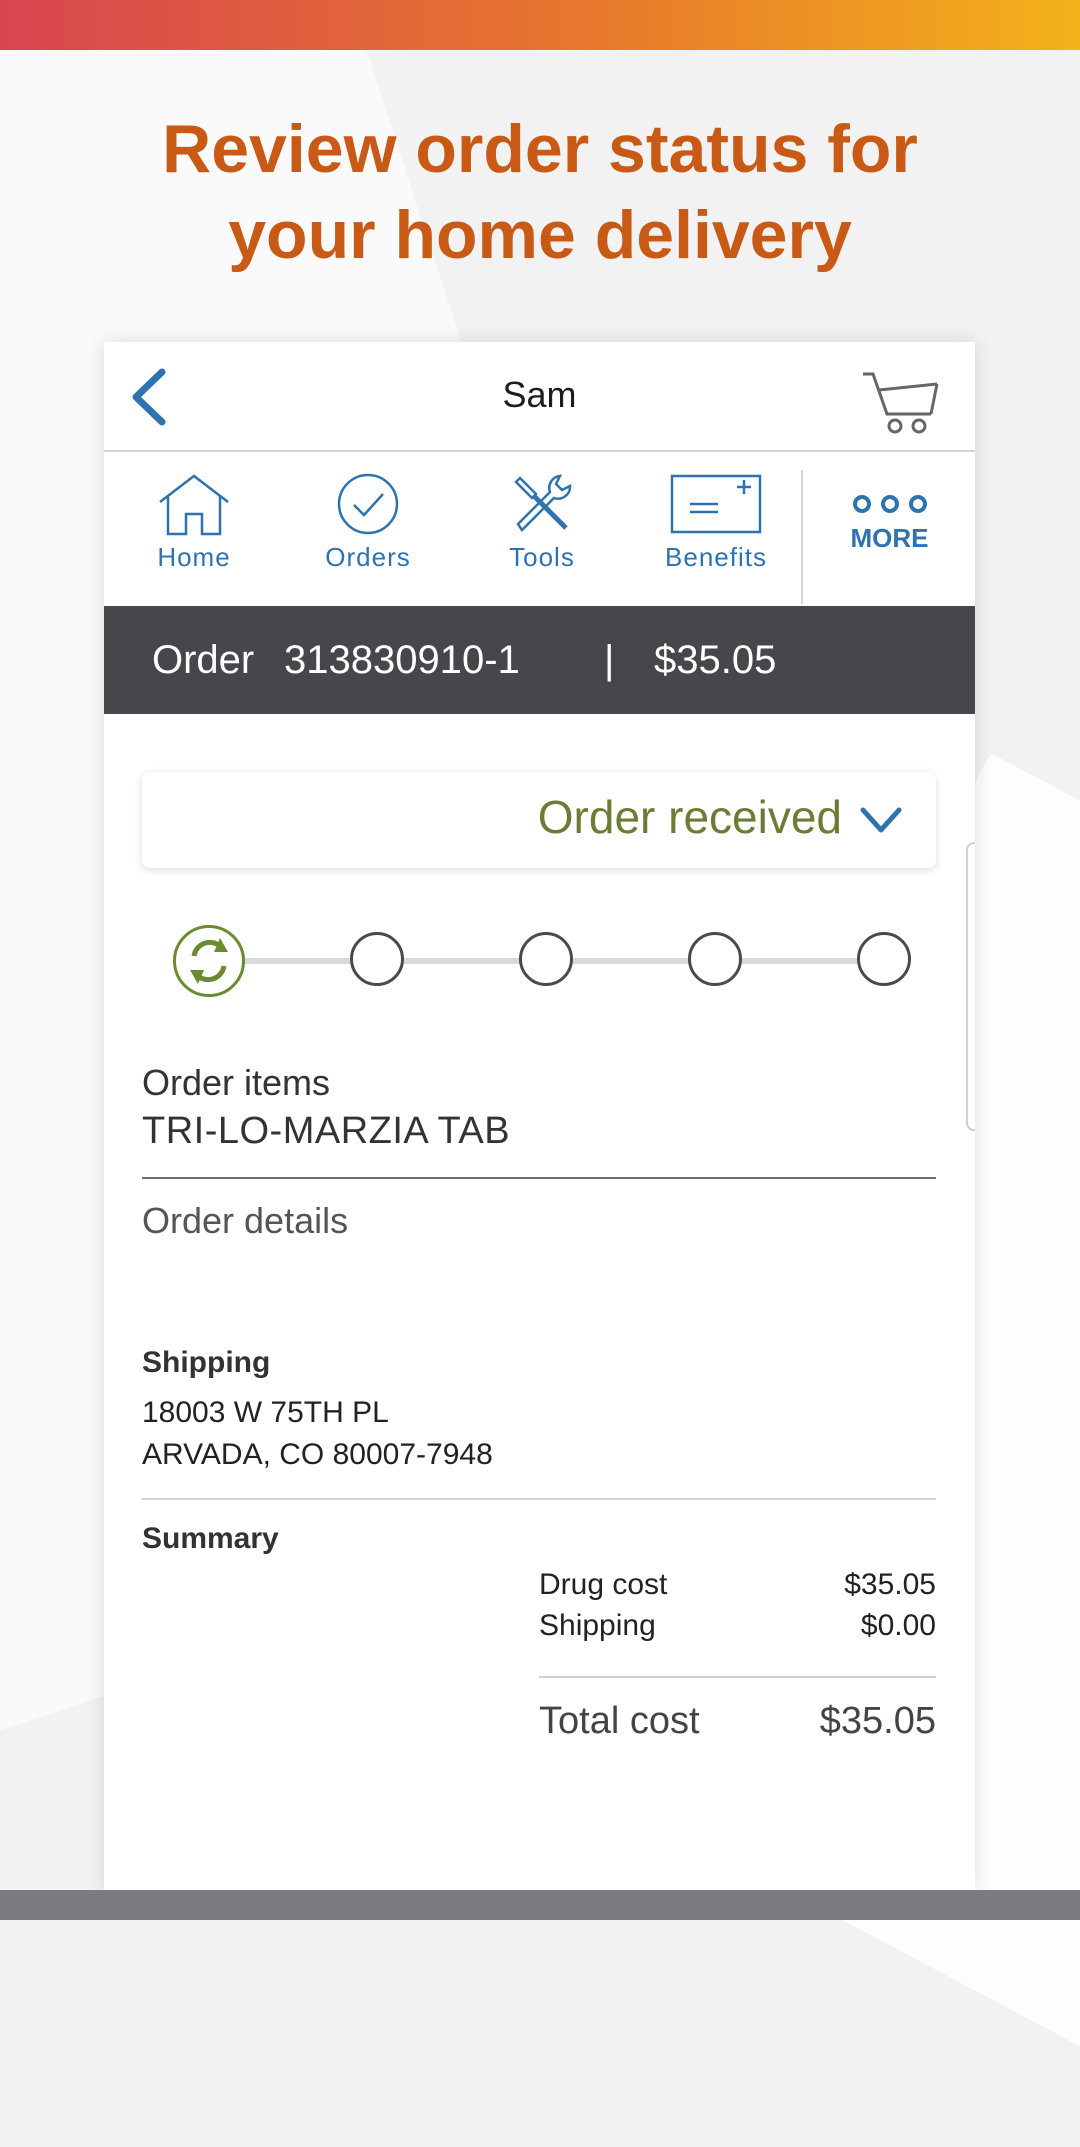  I want to click on more-label: MORE, so click(889, 538).